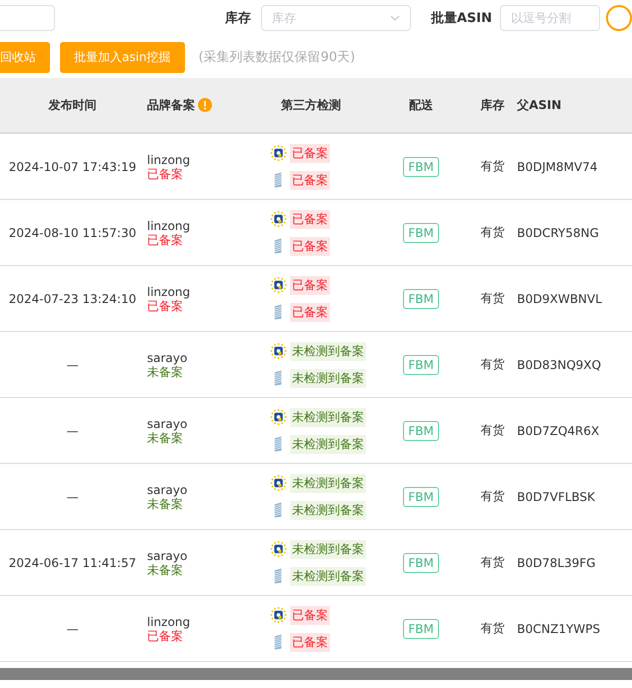  What do you see at coordinates (72, 299) in the screenshot?
I see `publish-time: 2024-07-23 13:24:10` at bounding box center [72, 299].